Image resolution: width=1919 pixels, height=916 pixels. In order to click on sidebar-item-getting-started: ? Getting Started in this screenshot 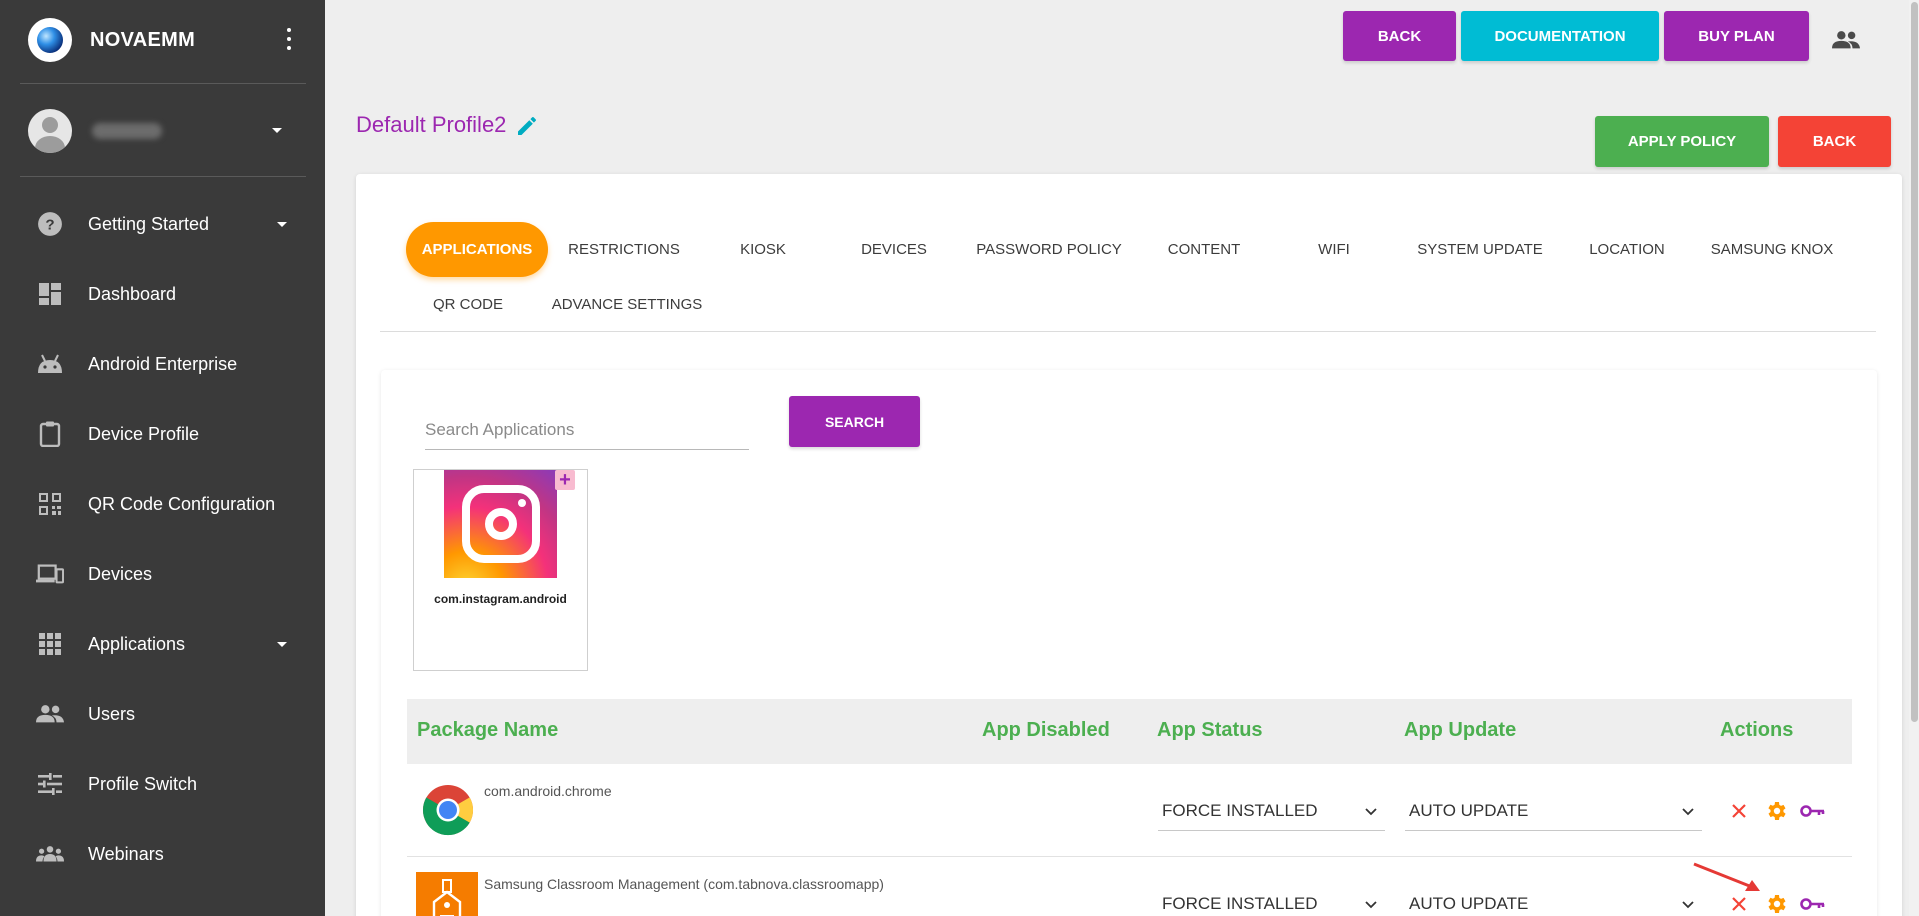, I will do `click(162, 224)`.